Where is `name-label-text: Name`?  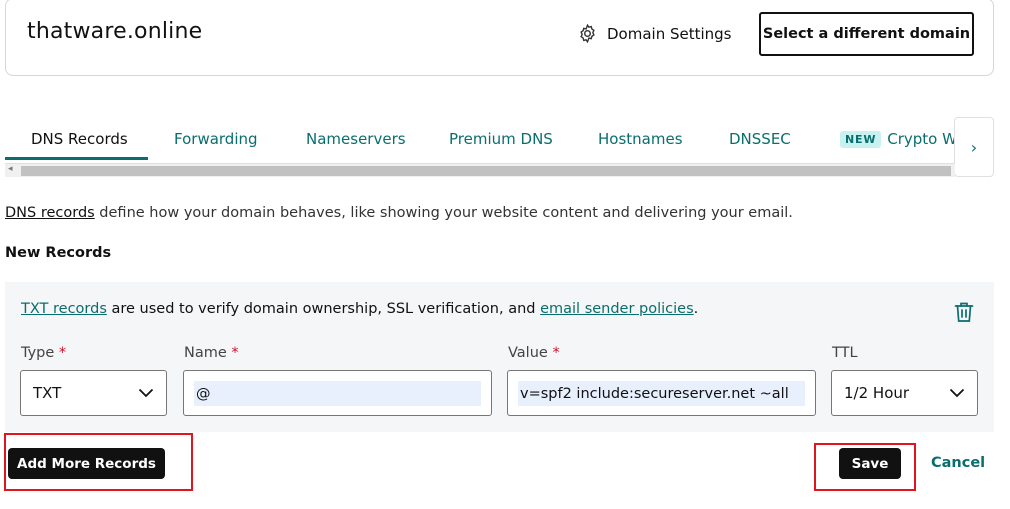 name-label-text: Name is located at coordinates (205, 353).